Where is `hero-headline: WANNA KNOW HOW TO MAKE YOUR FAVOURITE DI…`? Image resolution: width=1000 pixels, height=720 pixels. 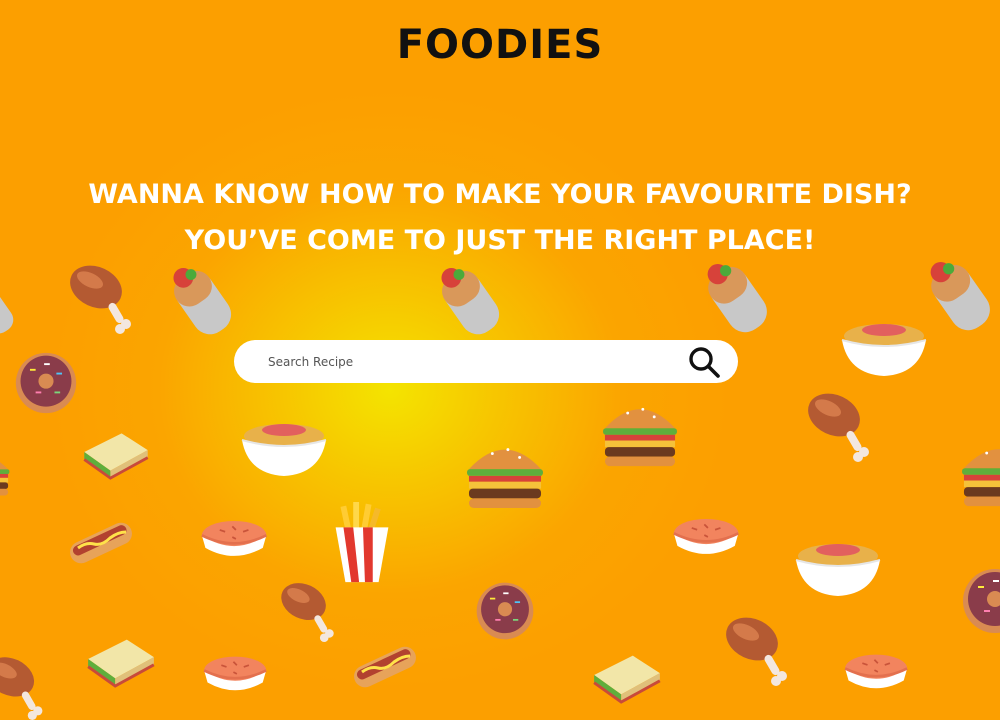 hero-headline: WANNA KNOW HOW TO MAKE YOUR FAVOURITE DI… is located at coordinates (500, 217).